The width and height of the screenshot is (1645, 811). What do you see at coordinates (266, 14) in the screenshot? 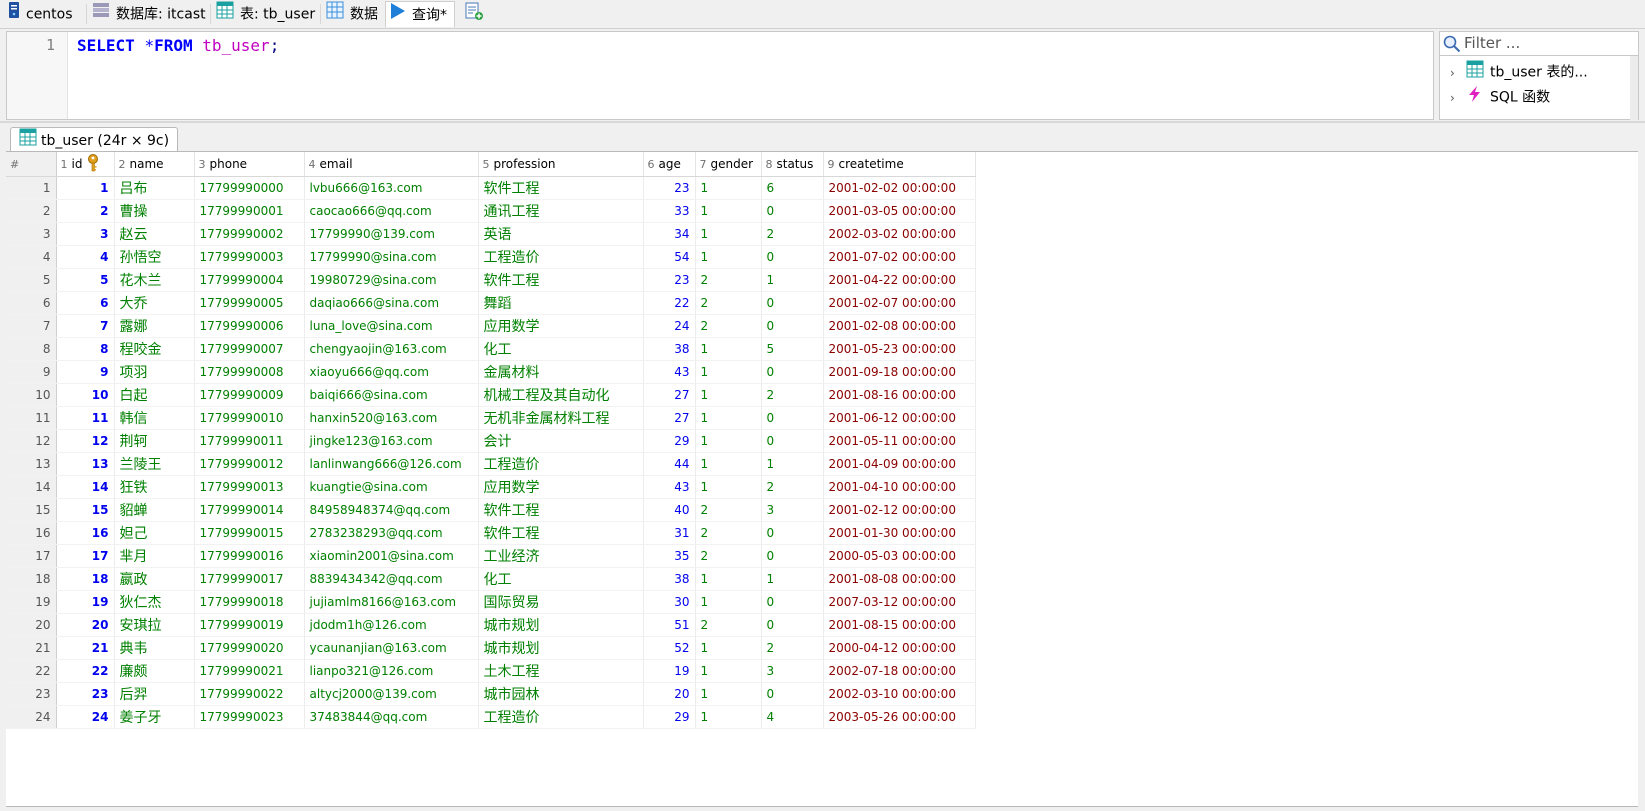
I see `tab-table-tb-user: 表: tb_user` at bounding box center [266, 14].